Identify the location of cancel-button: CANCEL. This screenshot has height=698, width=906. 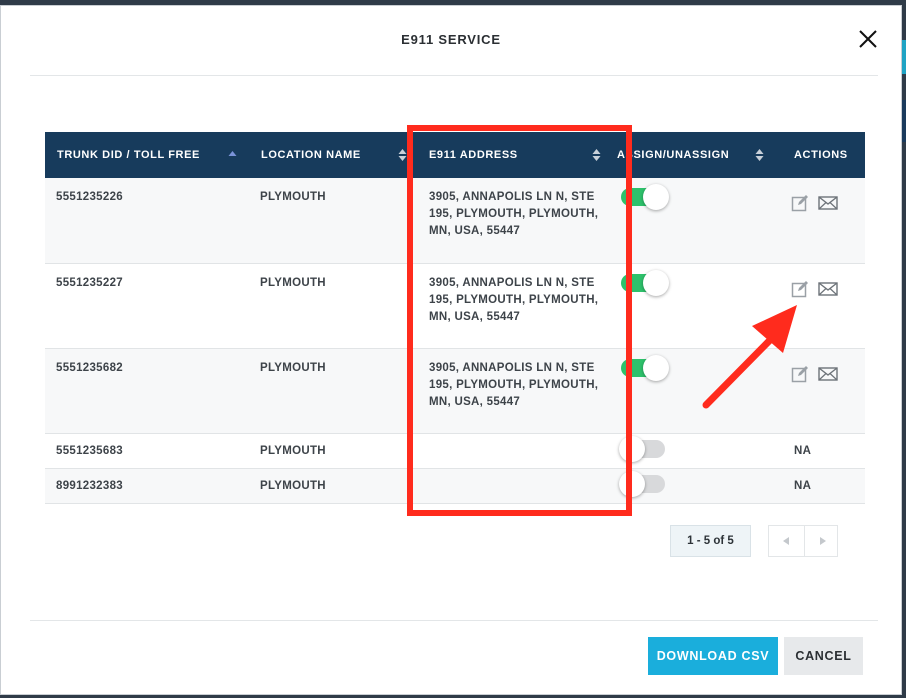
(823, 656).